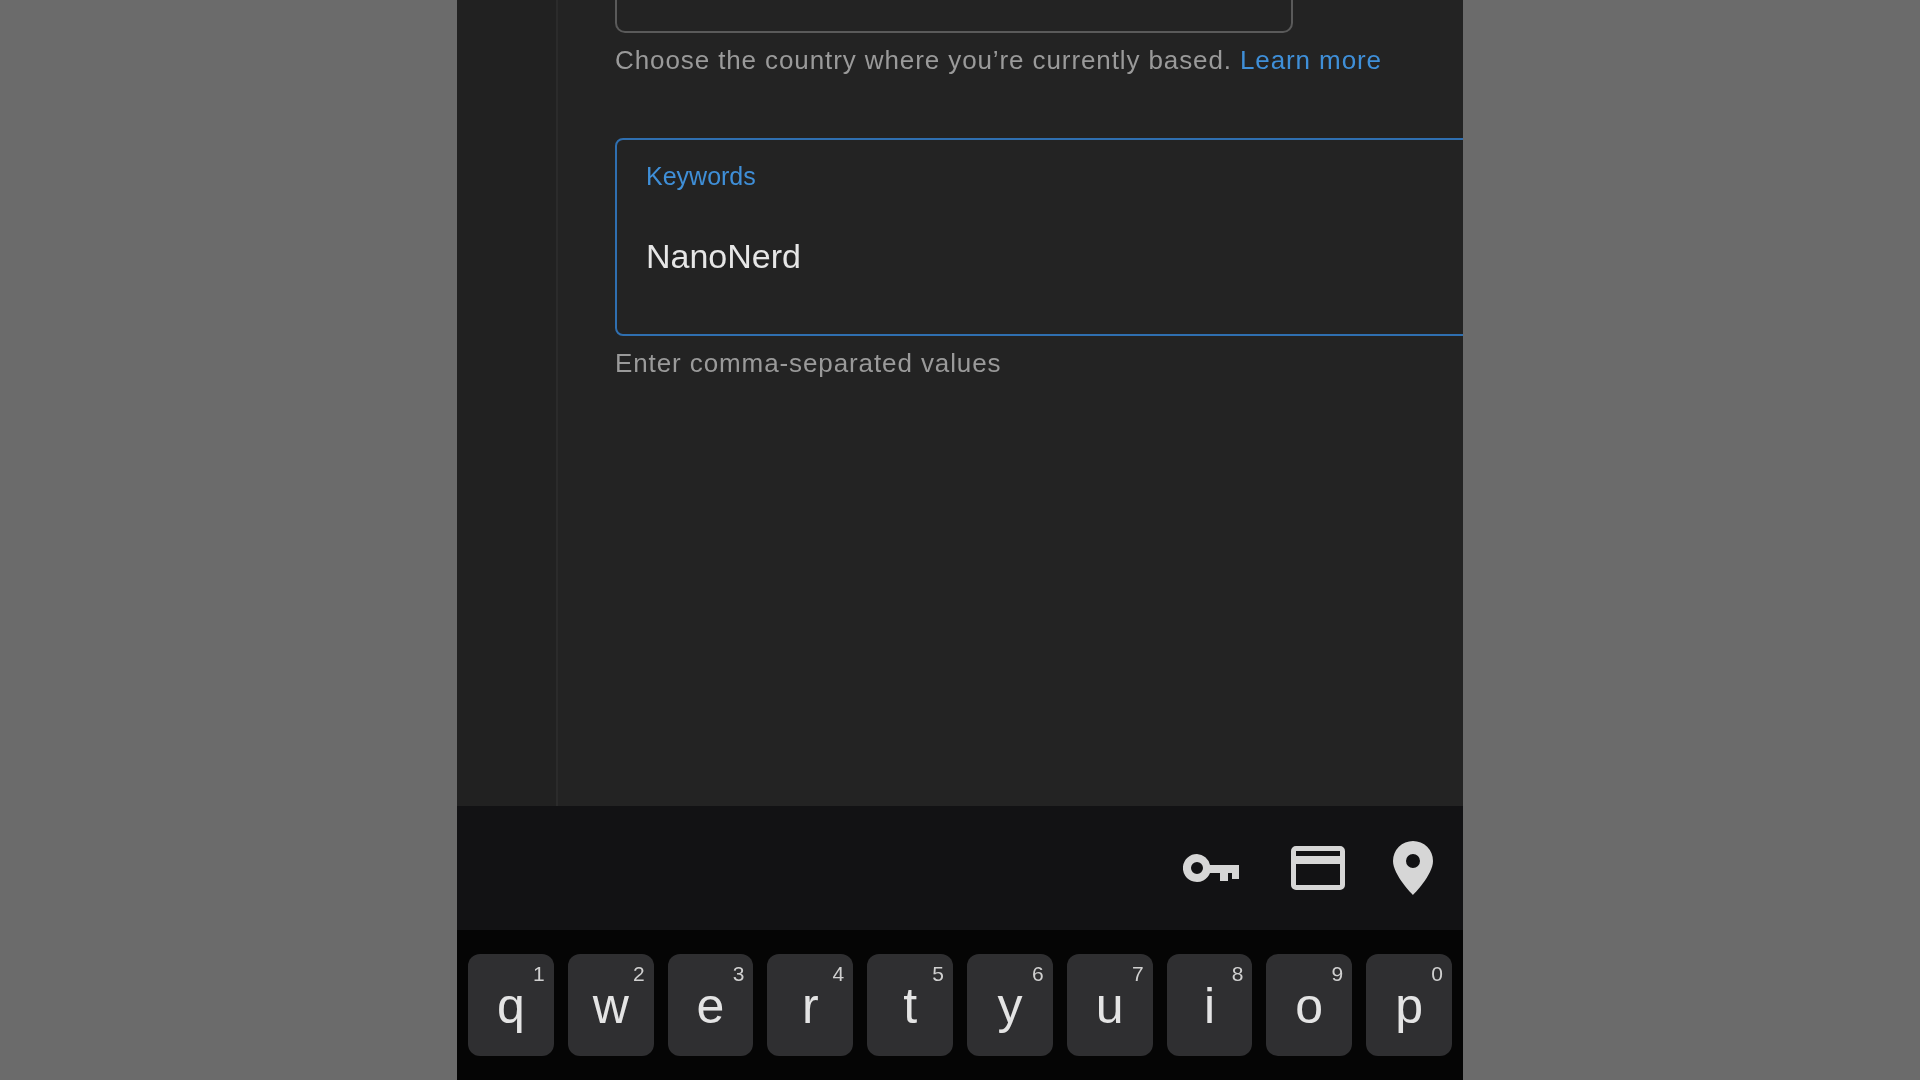 This screenshot has width=1920, height=1080. What do you see at coordinates (701, 176) in the screenshot?
I see `field-label: Keywords` at bounding box center [701, 176].